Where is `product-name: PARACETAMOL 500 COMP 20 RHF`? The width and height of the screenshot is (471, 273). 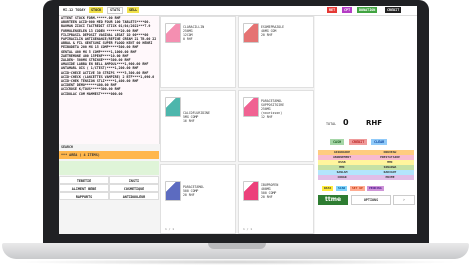 product-name: PARACETAMOL 500 COMP 20 RHF is located at coordinates (194, 191).